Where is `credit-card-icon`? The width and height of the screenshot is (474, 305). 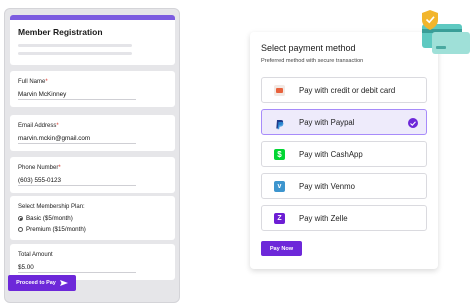 credit-card-icon is located at coordinates (279, 90).